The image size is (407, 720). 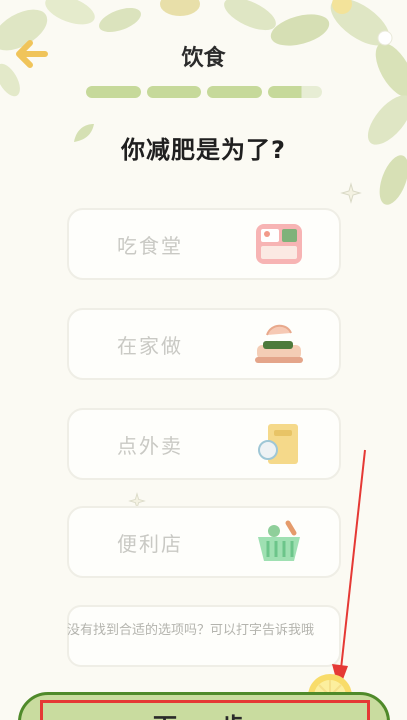 What do you see at coordinates (150, 543) in the screenshot?
I see `option-label: 便利店` at bounding box center [150, 543].